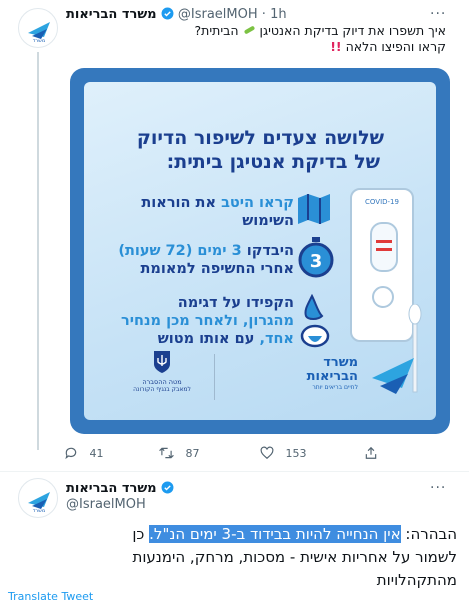 The width and height of the screenshot is (469, 603). I want to click on reply-count: 41, so click(96, 453).